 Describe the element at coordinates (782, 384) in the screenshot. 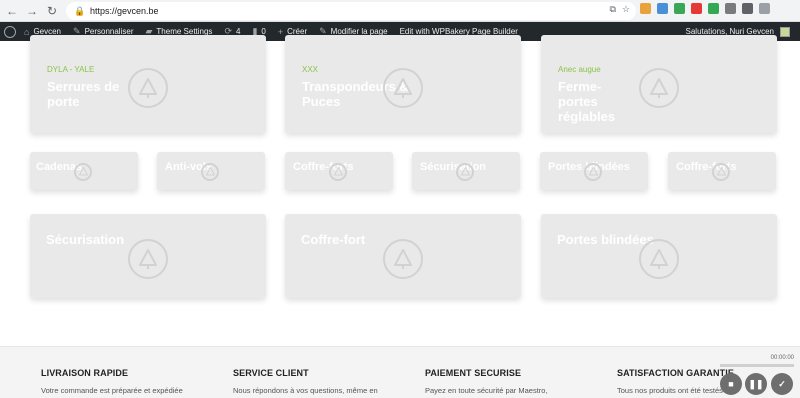

I see `check-icon: ✓` at that location.